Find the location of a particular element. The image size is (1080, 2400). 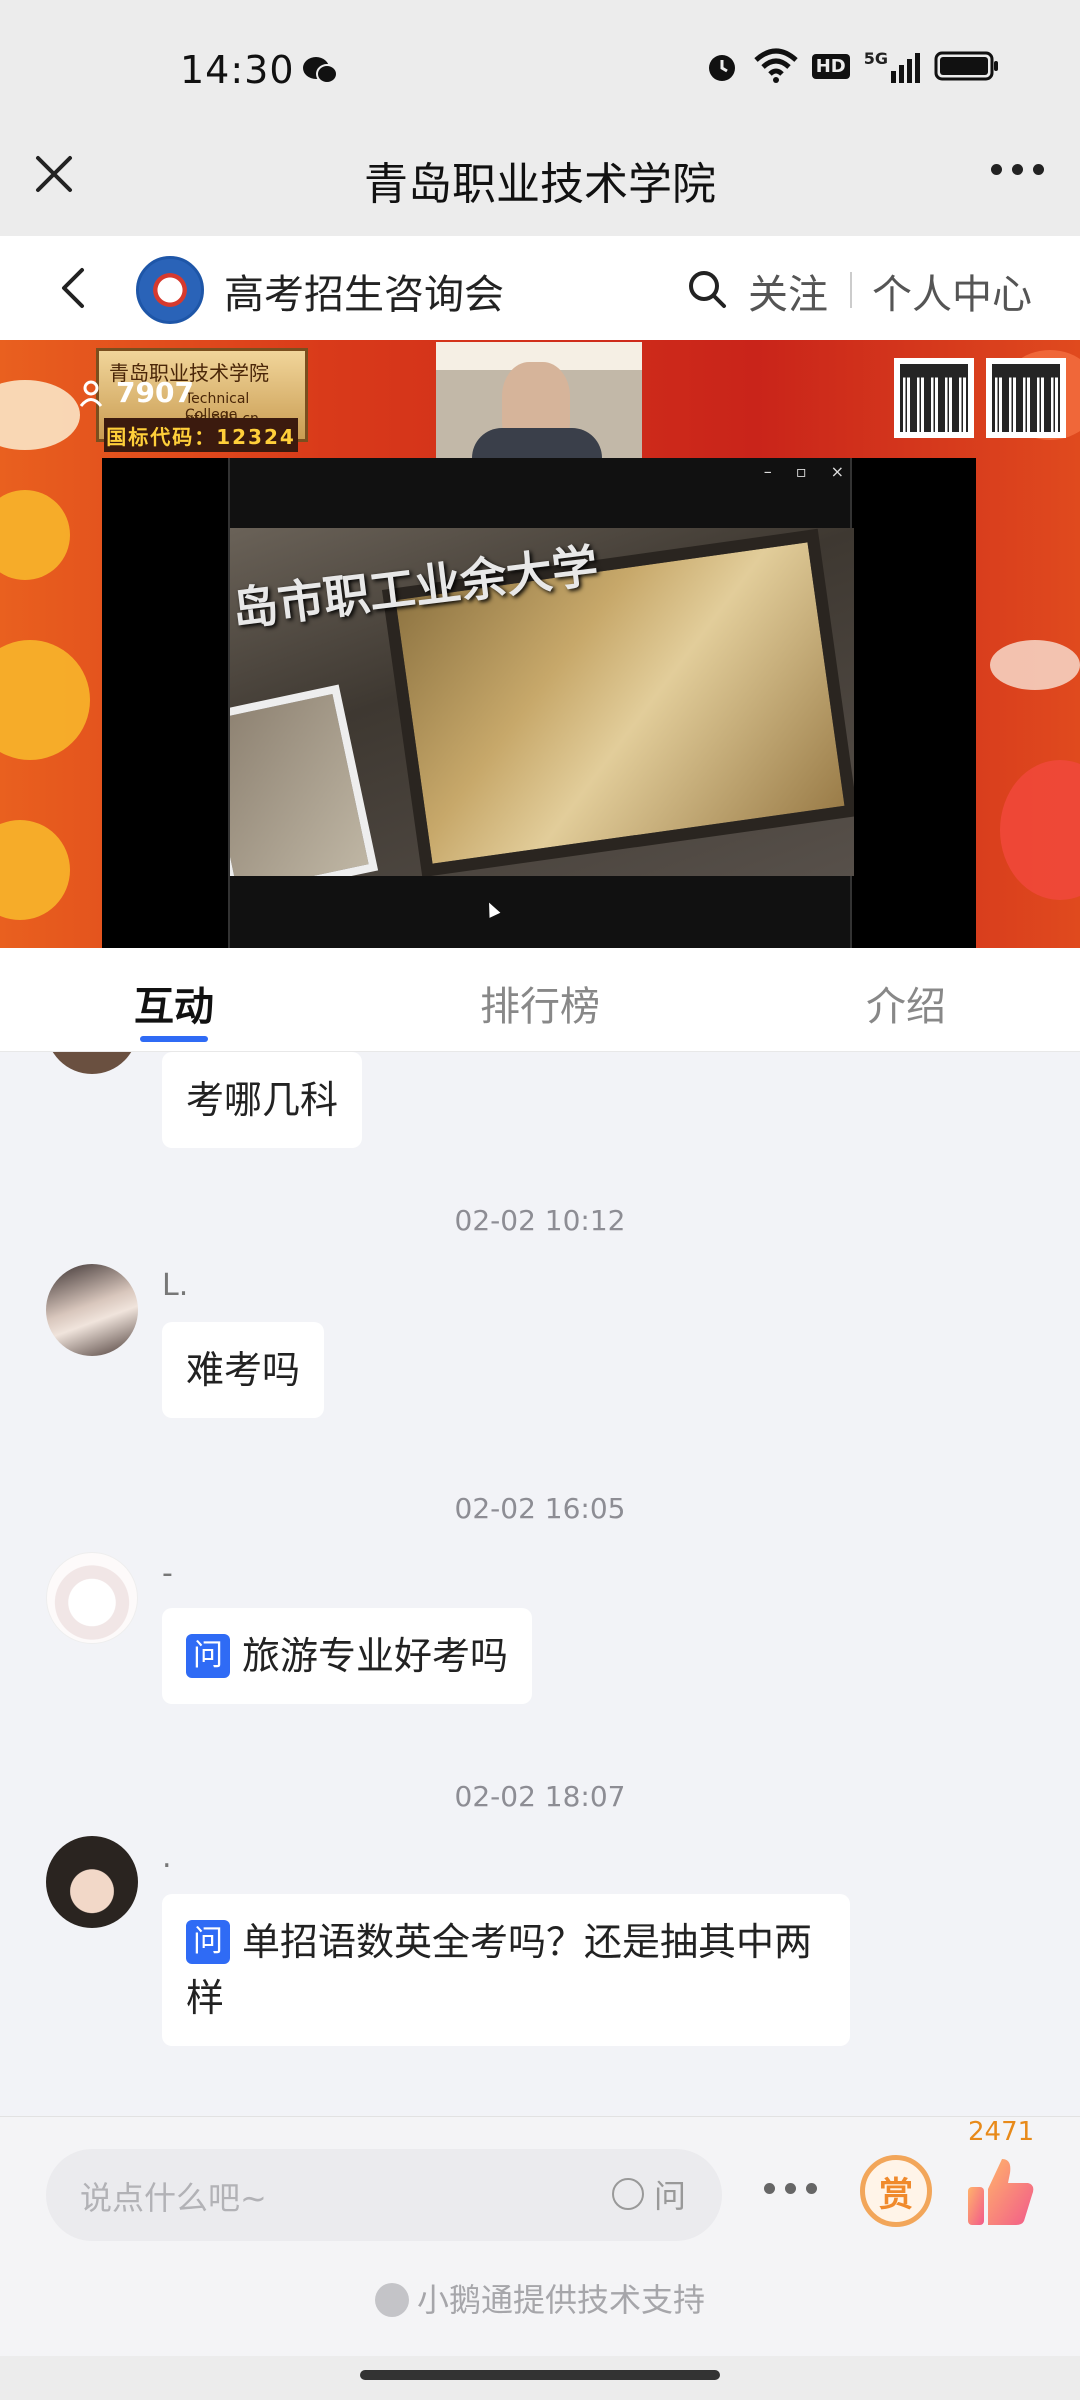

building-photo is located at coordinates (304, 780).